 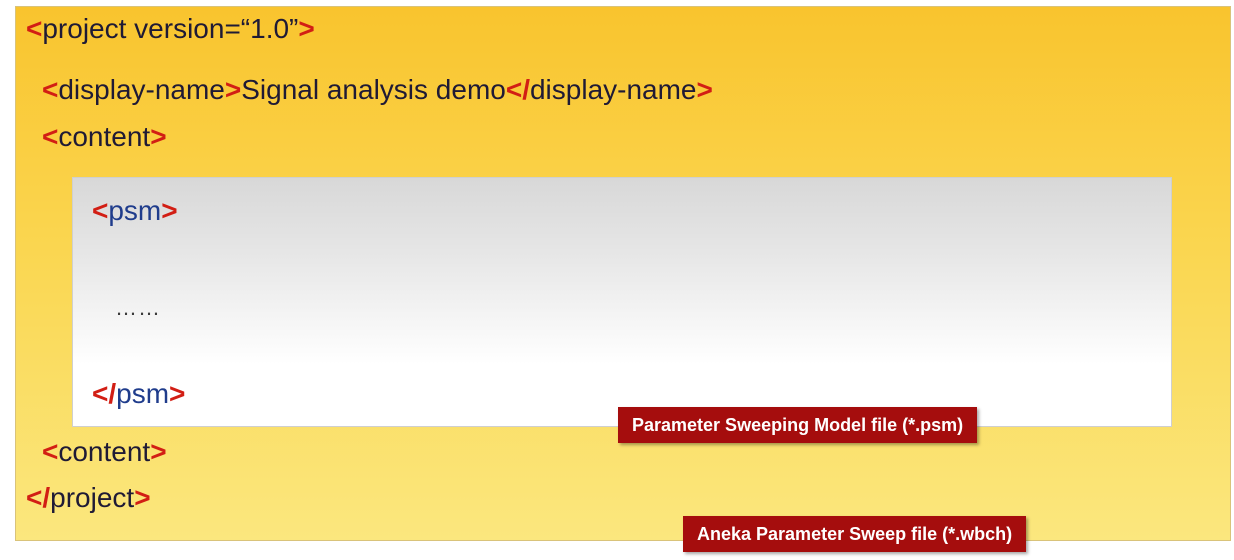 I want to click on tag-name: project, so click(x=92, y=497).